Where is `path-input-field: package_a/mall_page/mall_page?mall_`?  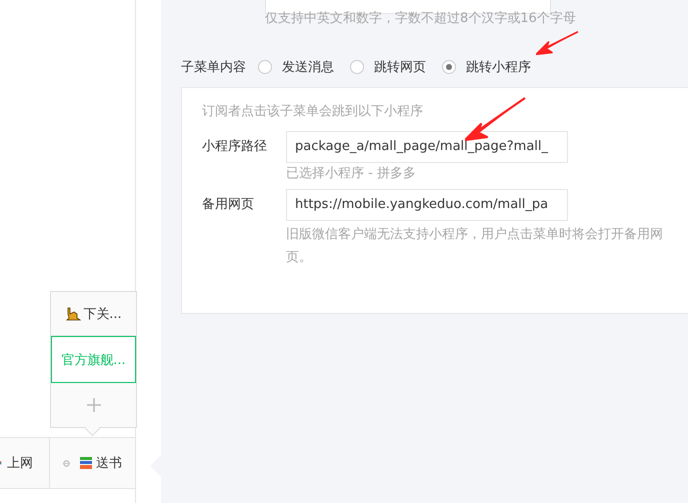
path-input-field: package_a/mall_page/mall_page?mall_ is located at coordinates (427, 147).